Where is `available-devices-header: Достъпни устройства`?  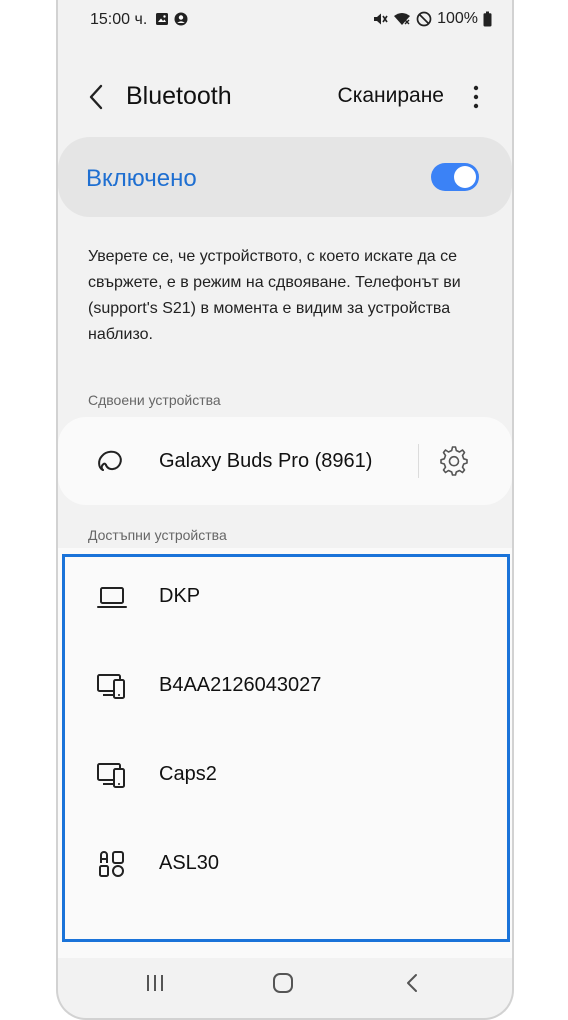
available-devices-header: Достъпни устройства is located at coordinates (157, 535).